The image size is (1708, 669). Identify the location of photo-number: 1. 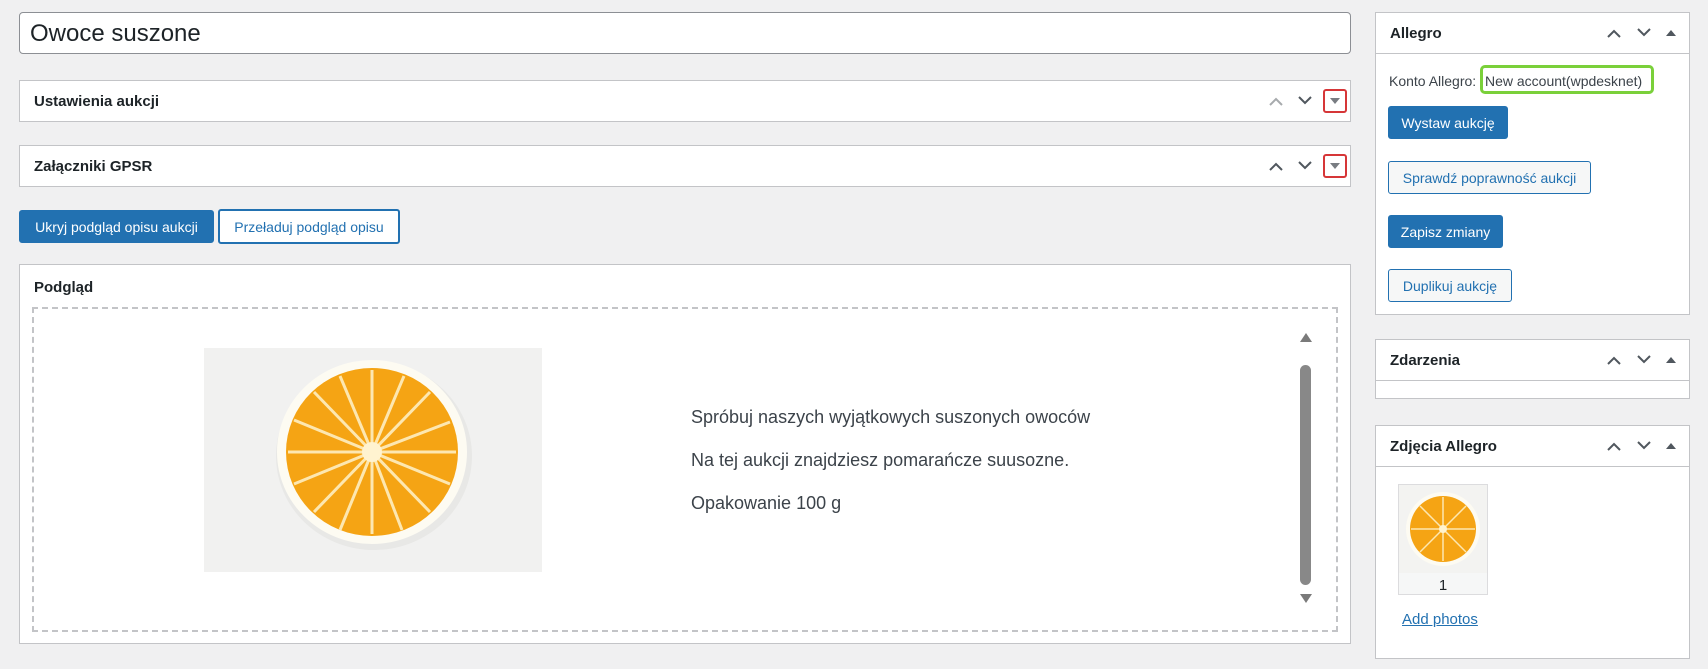
(1443, 585).